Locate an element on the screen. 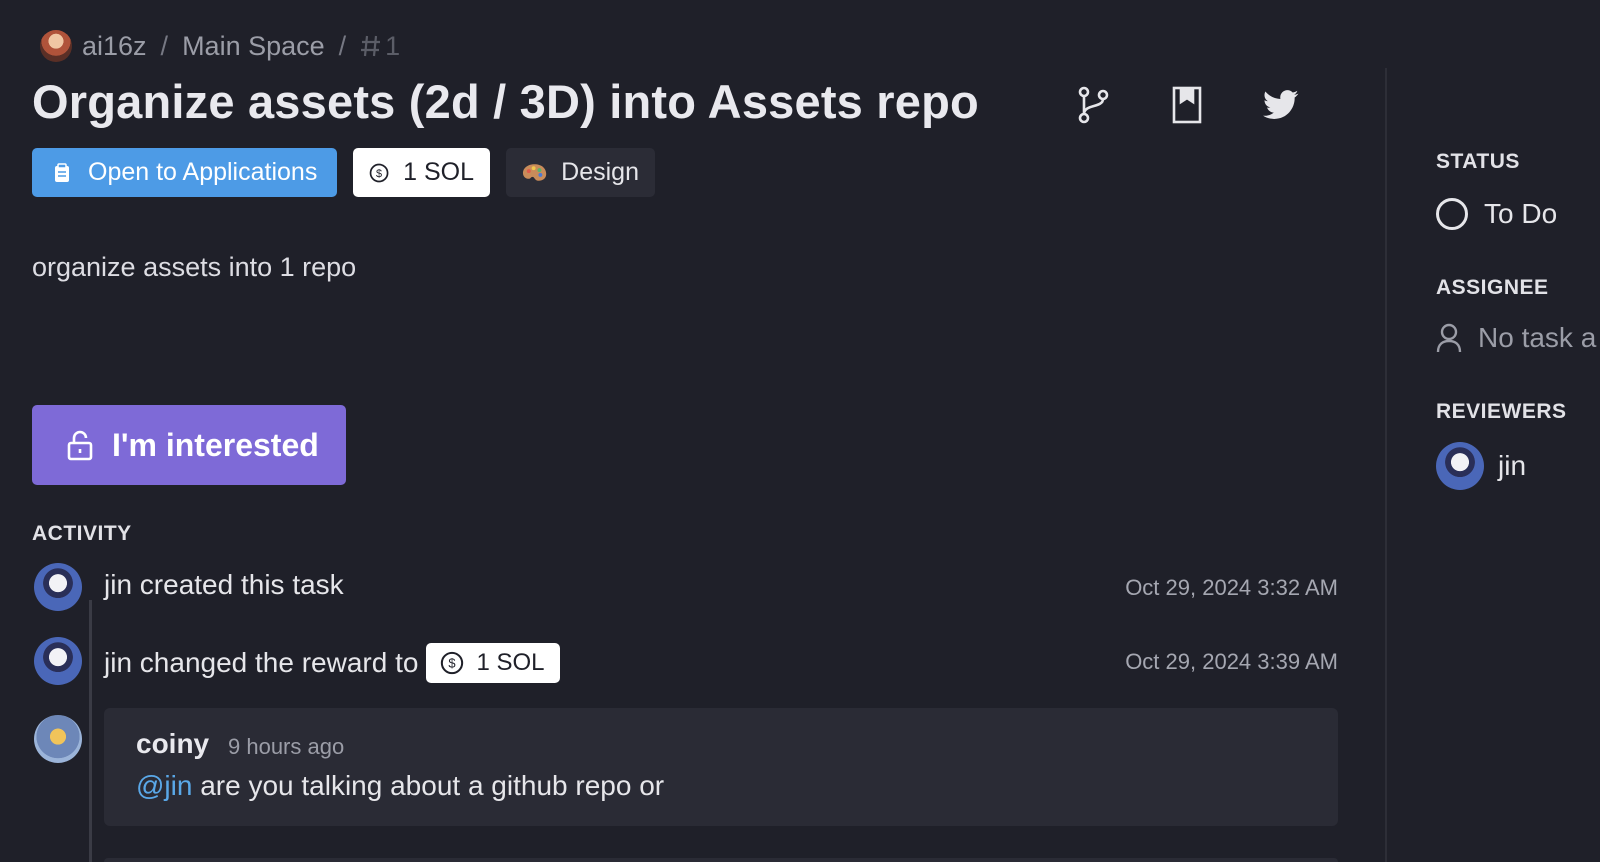 Image resolution: width=1600 pixels, height=862 pixels. reviewer-item: jin is located at coordinates (1481, 466).